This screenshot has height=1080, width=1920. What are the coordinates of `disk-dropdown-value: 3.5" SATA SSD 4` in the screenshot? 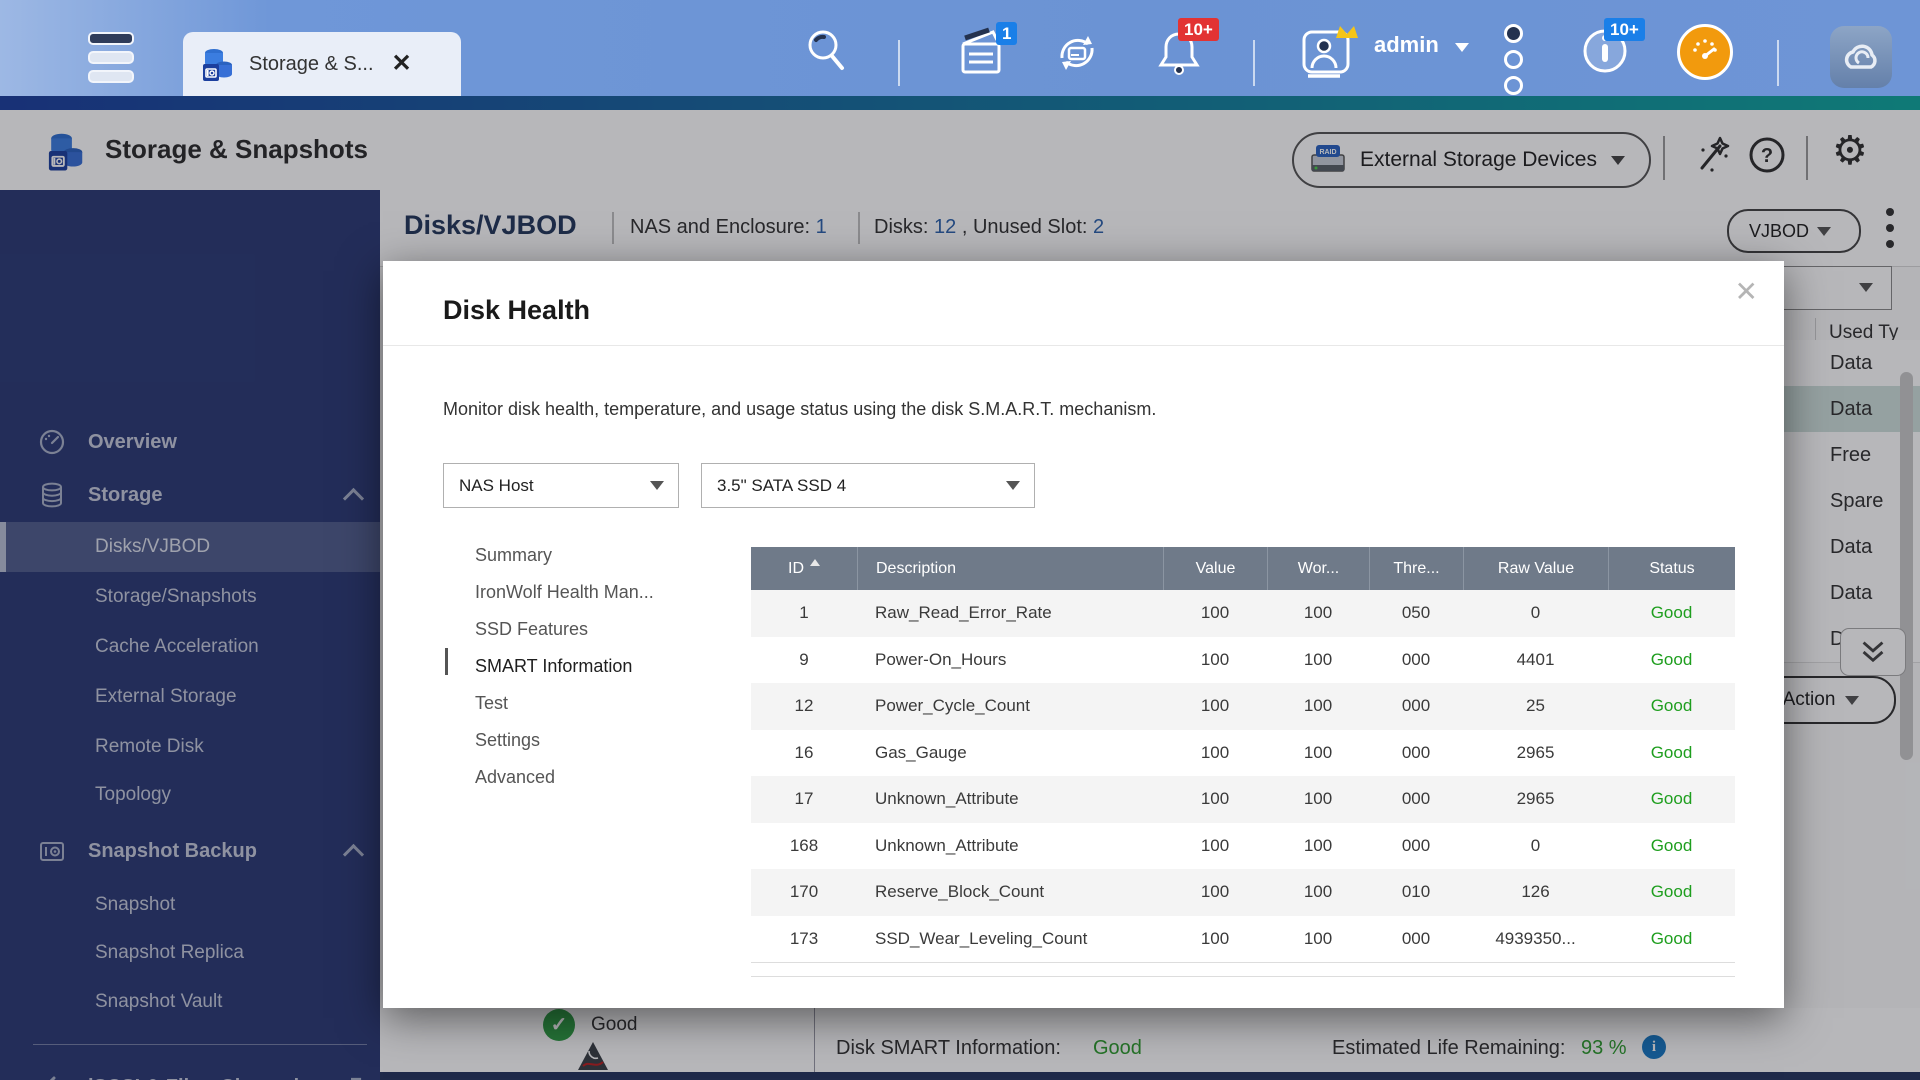 It's located at (782, 485).